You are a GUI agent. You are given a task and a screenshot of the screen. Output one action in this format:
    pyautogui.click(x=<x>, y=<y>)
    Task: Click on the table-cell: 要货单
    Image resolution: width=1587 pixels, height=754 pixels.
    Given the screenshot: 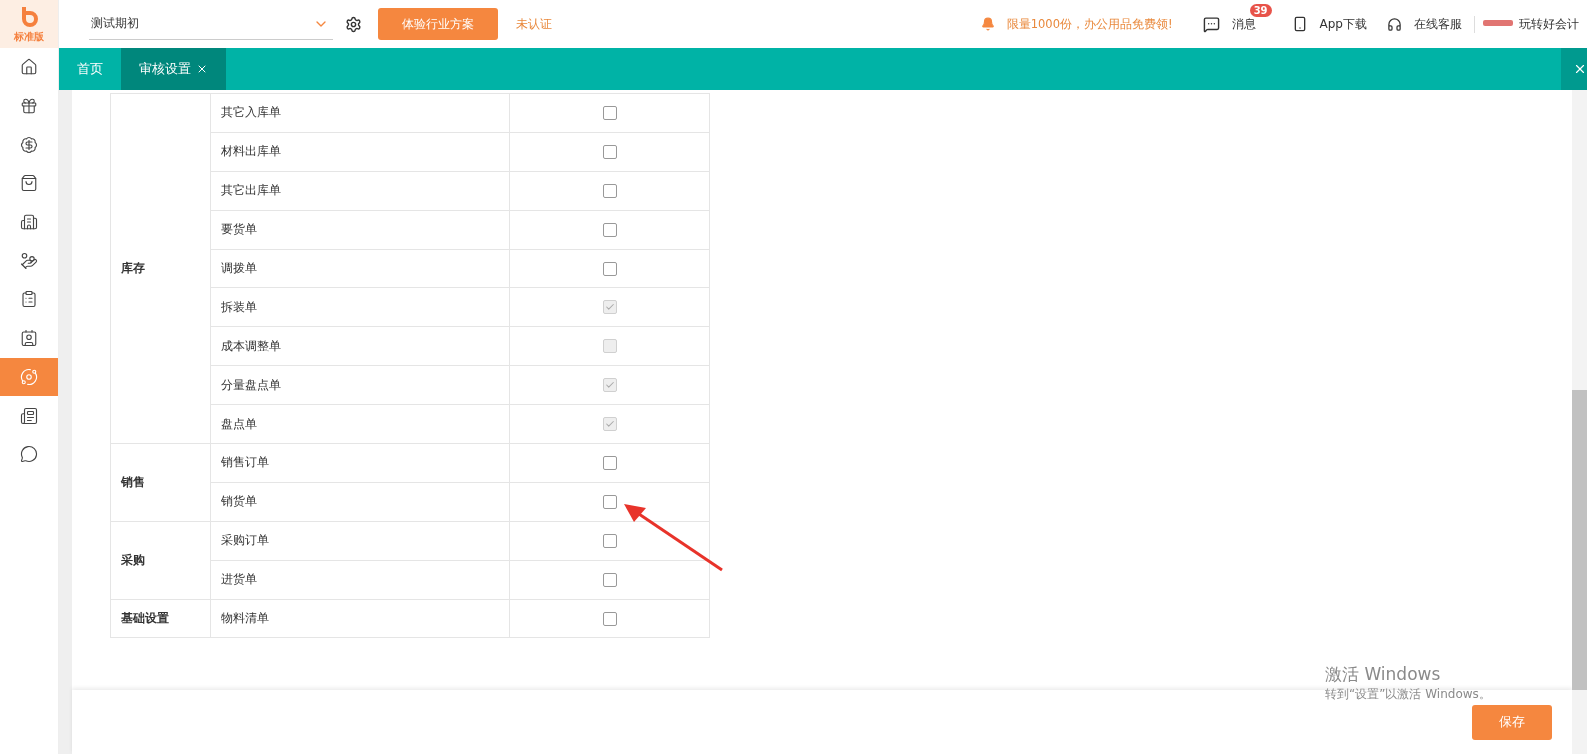 What is the action you would take?
    pyautogui.click(x=360, y=229)
    